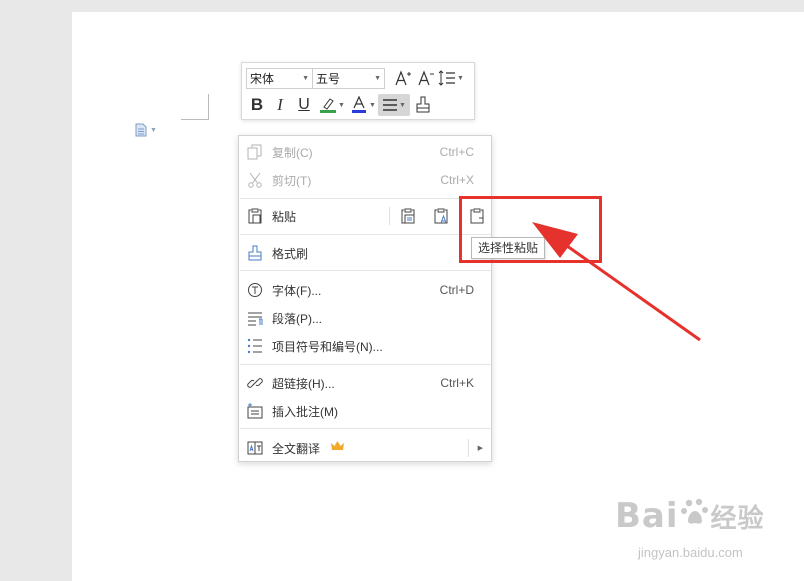 This screenshot has width=804, height=581. What do you see at coordinates (690, 552) in the screenshot?
I see `watermark-url: jingyan.baidu.com` at bounding box center [690, 552].